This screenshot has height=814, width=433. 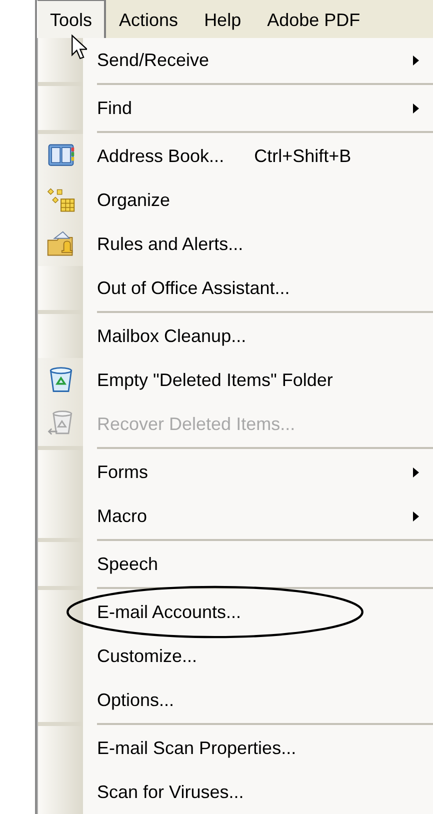 What do you see at coordinates (235, 200) in the screenshot?
I see `menu-item: Organize` at bounding box center [235, 200].